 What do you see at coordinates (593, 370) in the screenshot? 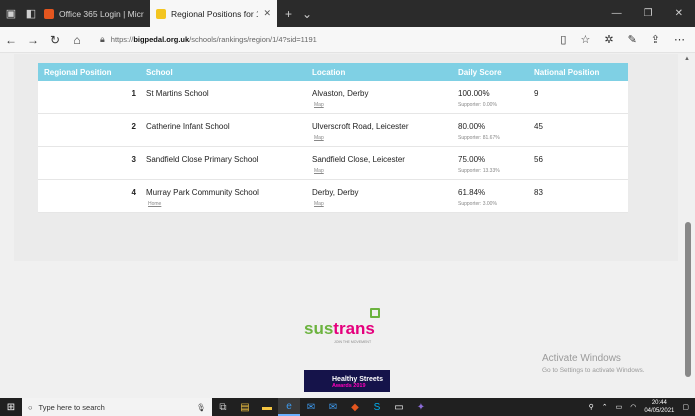
I see `watermark-subtitle: Go to Settings to activate Windows.` at bounding box center [593, 370].